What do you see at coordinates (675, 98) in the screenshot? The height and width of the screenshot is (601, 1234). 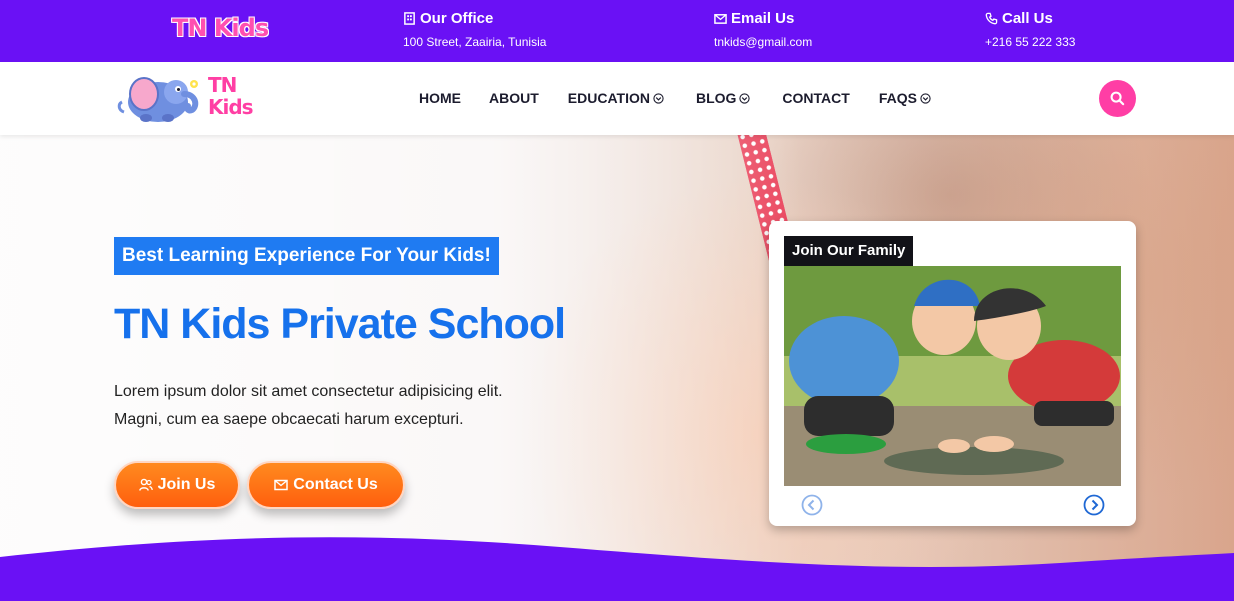 I see `nav-menu: HOME ABOUT EDUCATION BLOG CONTACT FAQS` at bounding box center [675, 98].